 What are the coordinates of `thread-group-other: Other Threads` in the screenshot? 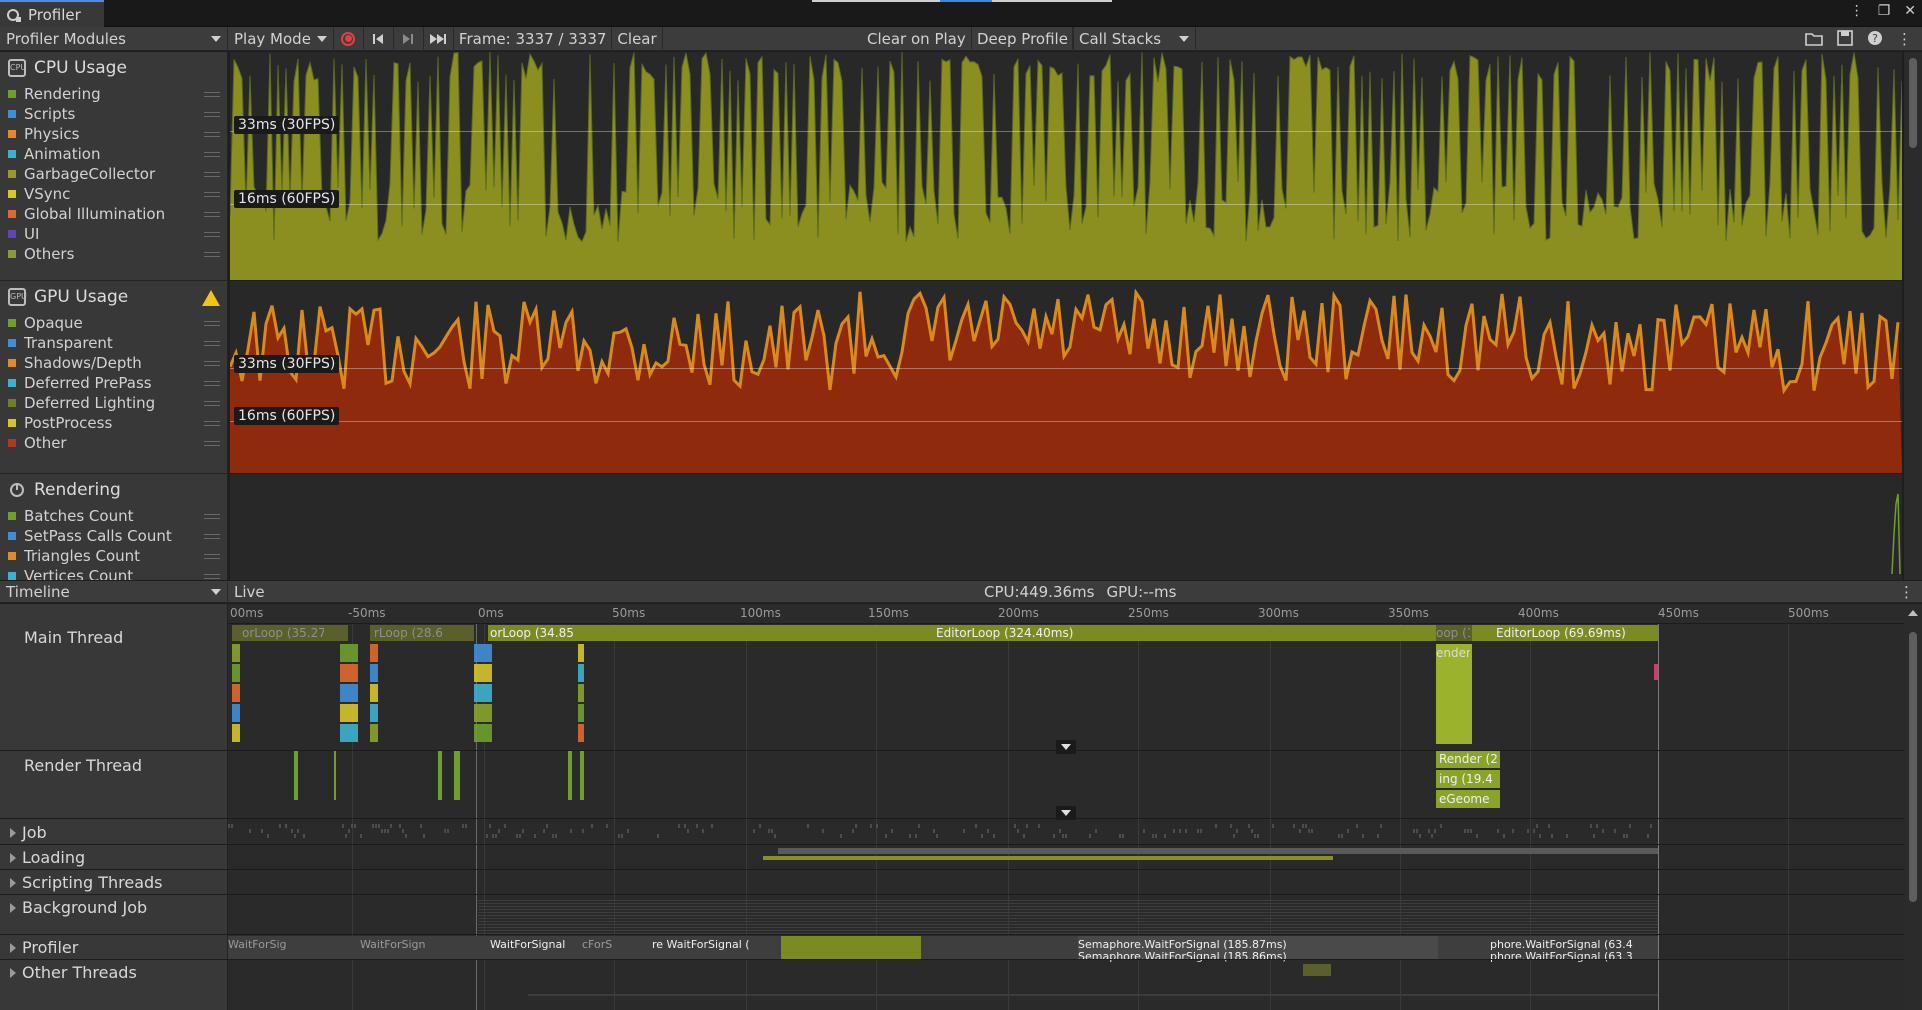 It's located at (124, 972).